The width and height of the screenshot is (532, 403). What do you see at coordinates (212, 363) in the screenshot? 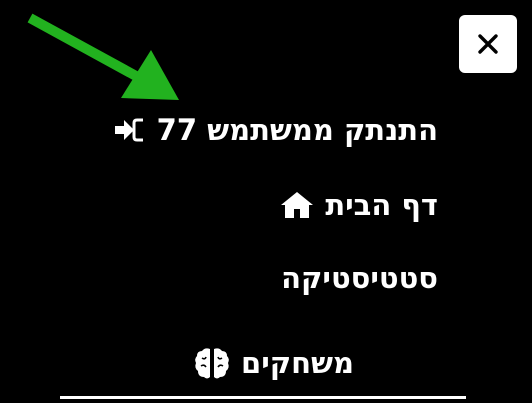
I see `brain-icon` at bounding box center [212, 363].